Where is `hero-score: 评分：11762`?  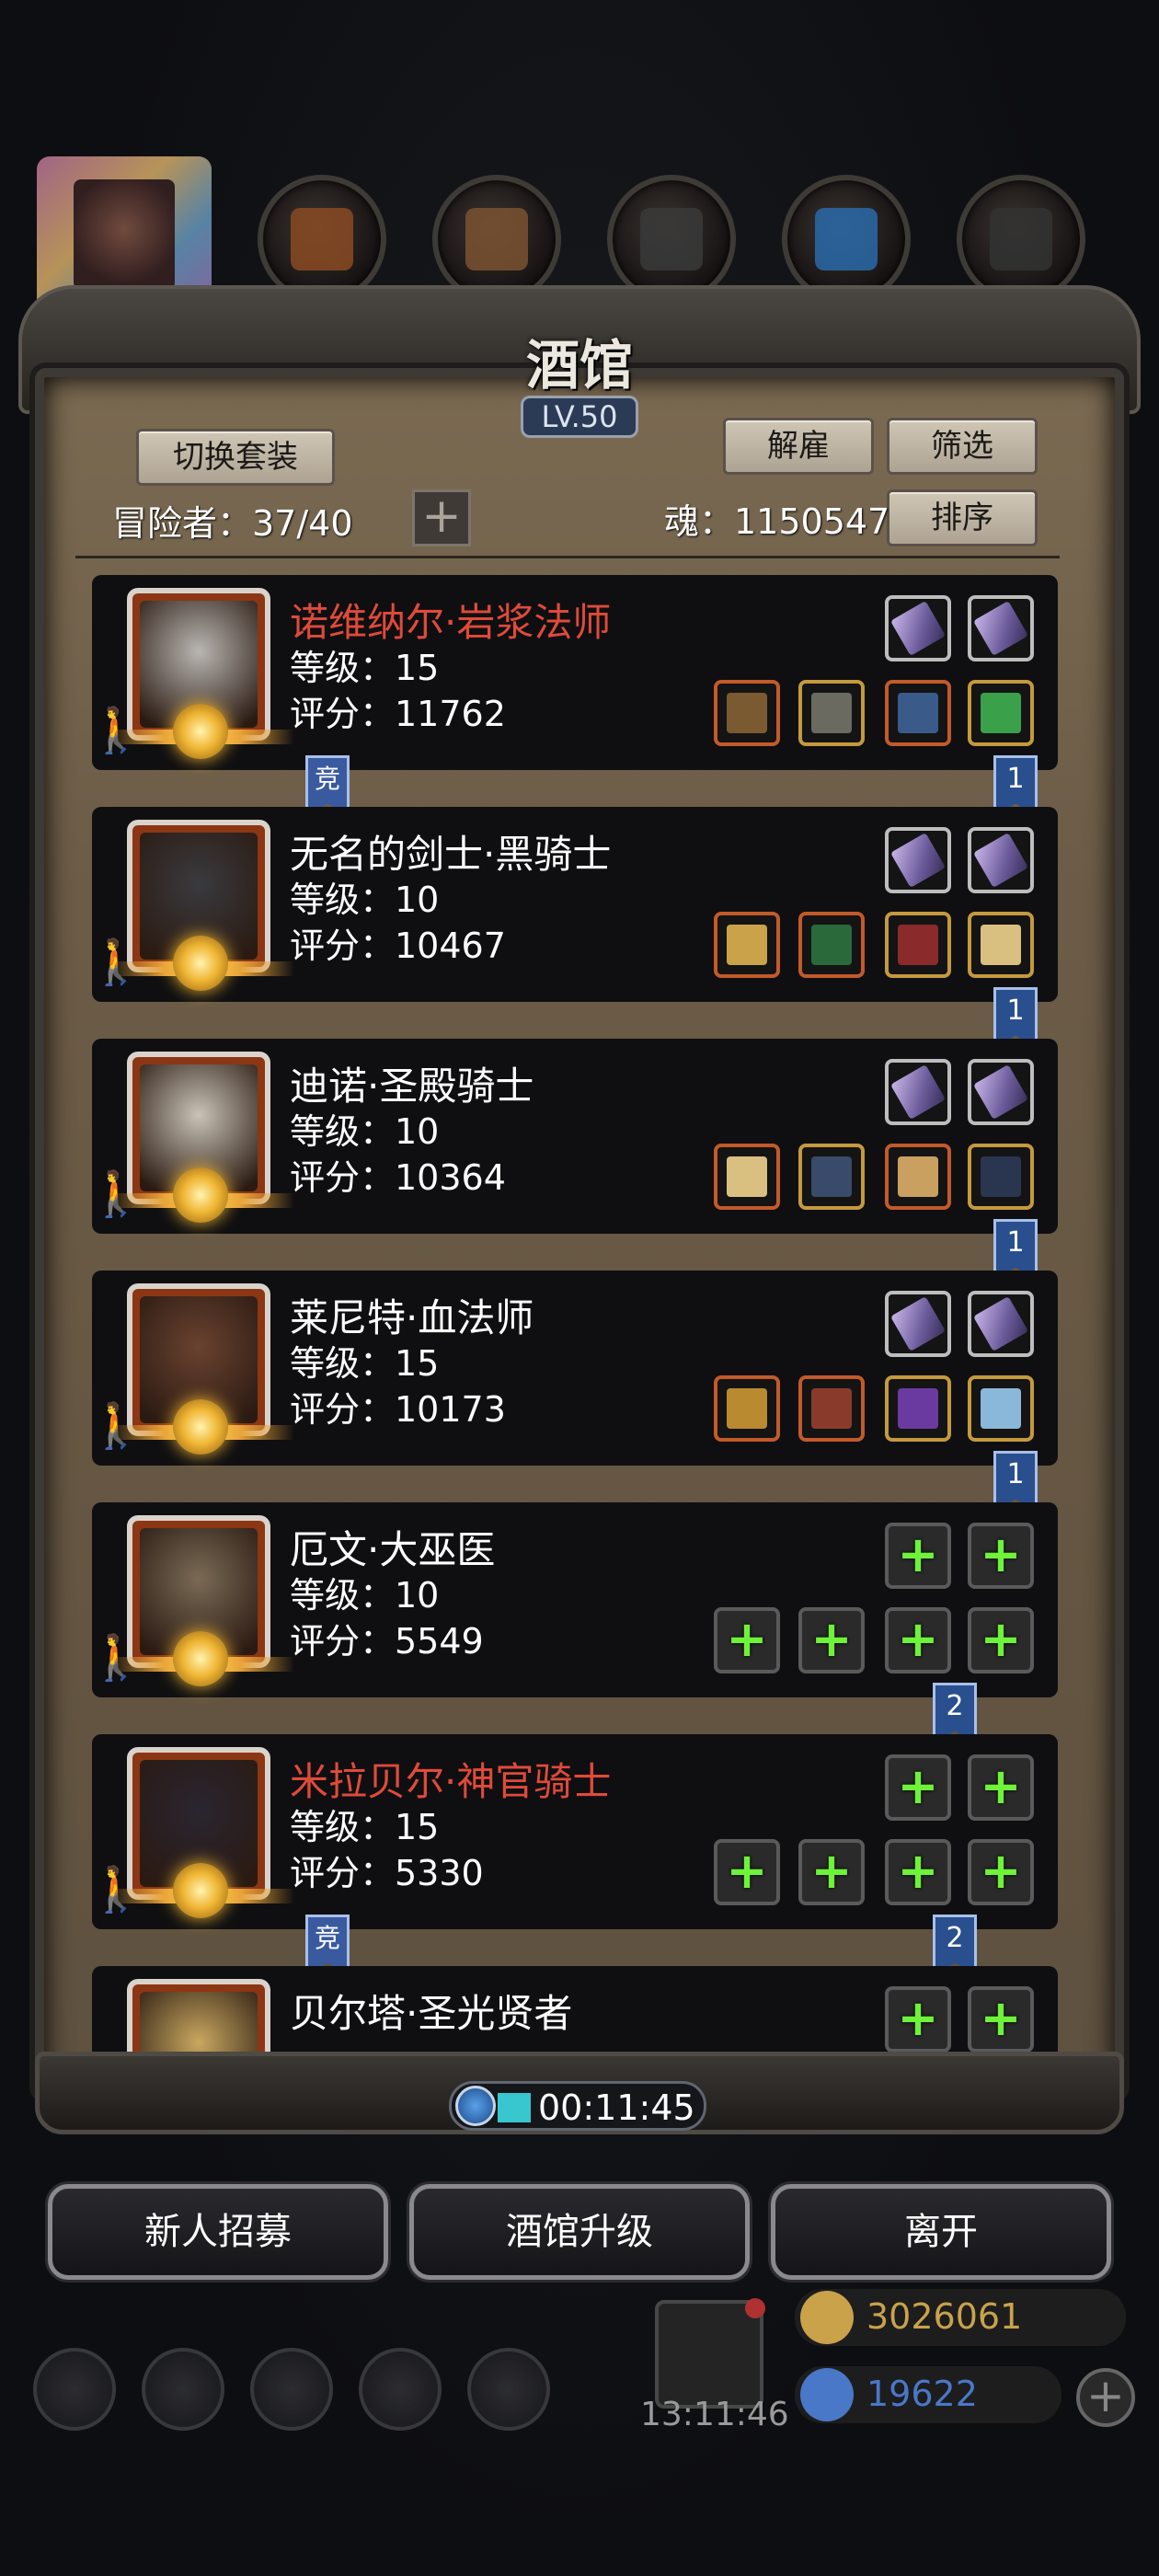
hero-score: 评分：11762 is located at coordinates (398, 714).